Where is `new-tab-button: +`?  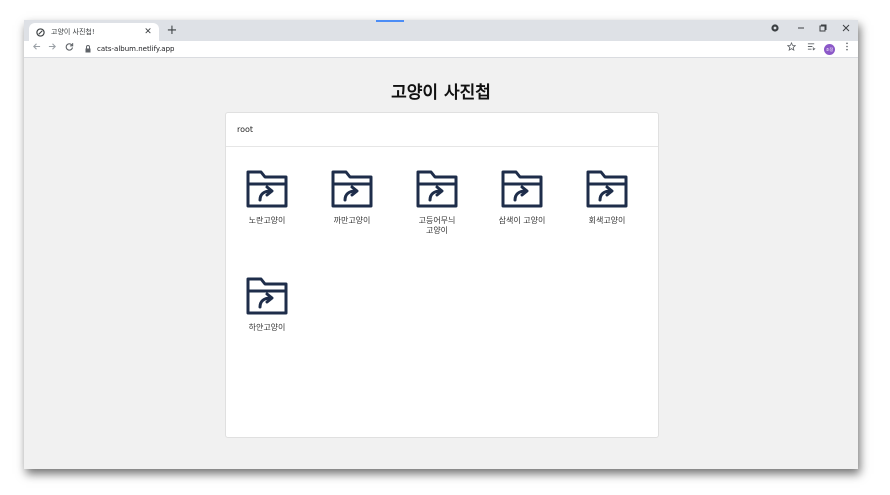 new-tab-button: + is located at coordinates (172, 31).